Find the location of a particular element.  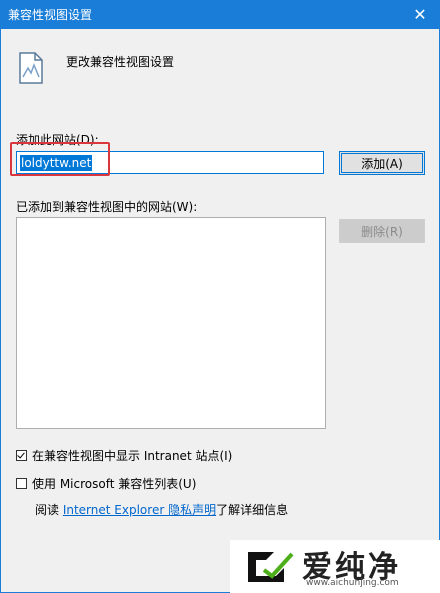

watermark-logo-icon is located at coordinates (271, 567).